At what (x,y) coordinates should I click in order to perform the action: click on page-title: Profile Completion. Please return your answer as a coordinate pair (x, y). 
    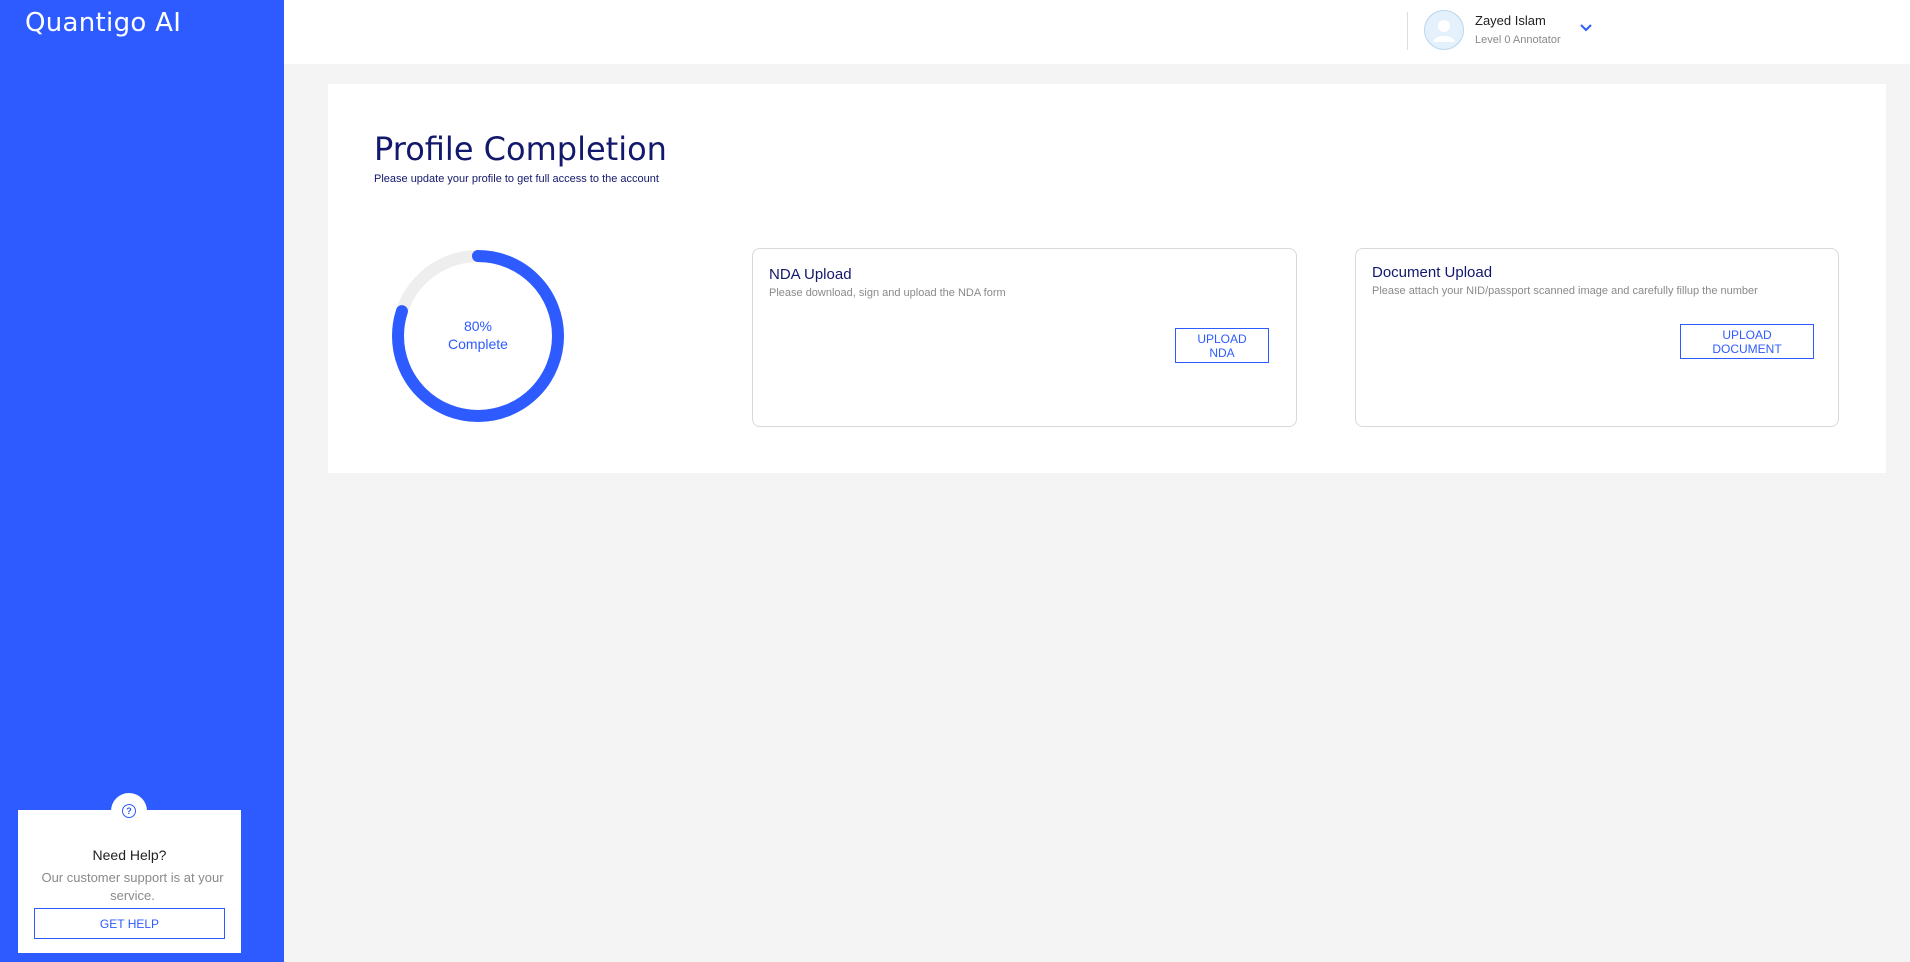
    Looking at the image, I should click on (520, 149).